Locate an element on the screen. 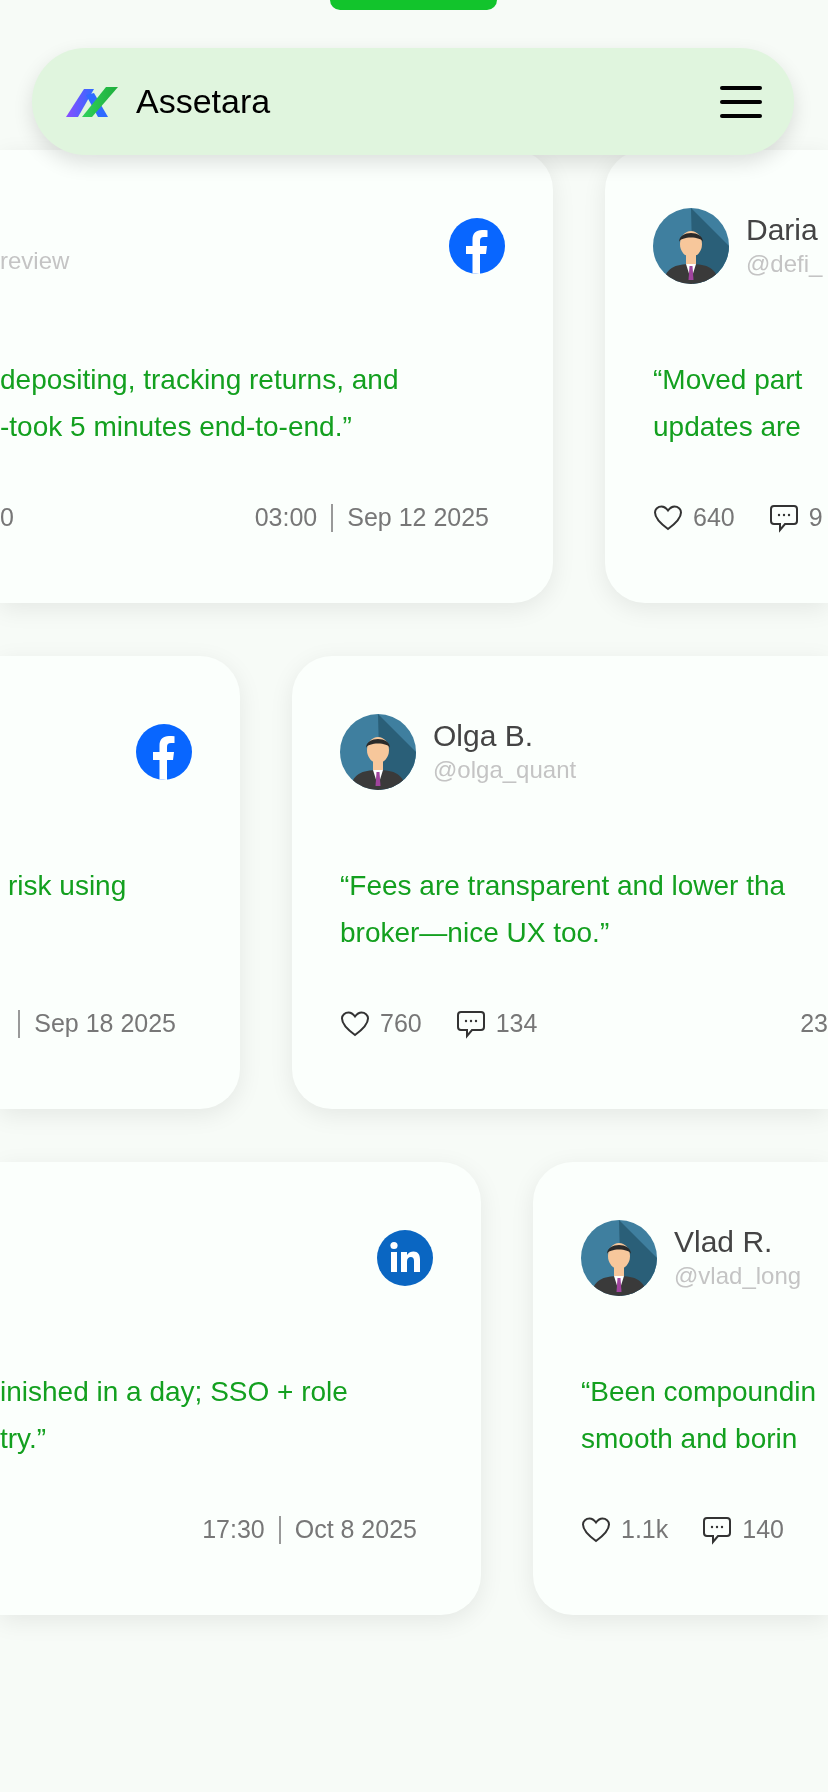  logo-icon is located at coordinates (92, 101).